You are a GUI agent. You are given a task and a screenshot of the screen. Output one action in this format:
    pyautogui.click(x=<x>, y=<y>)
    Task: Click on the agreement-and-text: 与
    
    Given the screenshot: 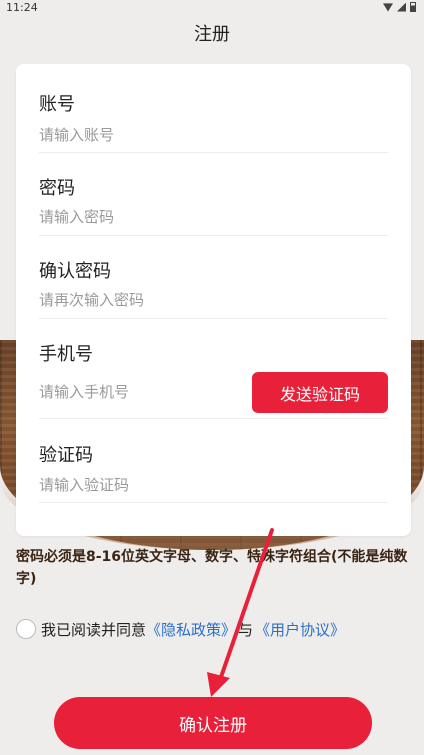 What is the action you would take?
    pyautogui.click(x=246, y=629)
    